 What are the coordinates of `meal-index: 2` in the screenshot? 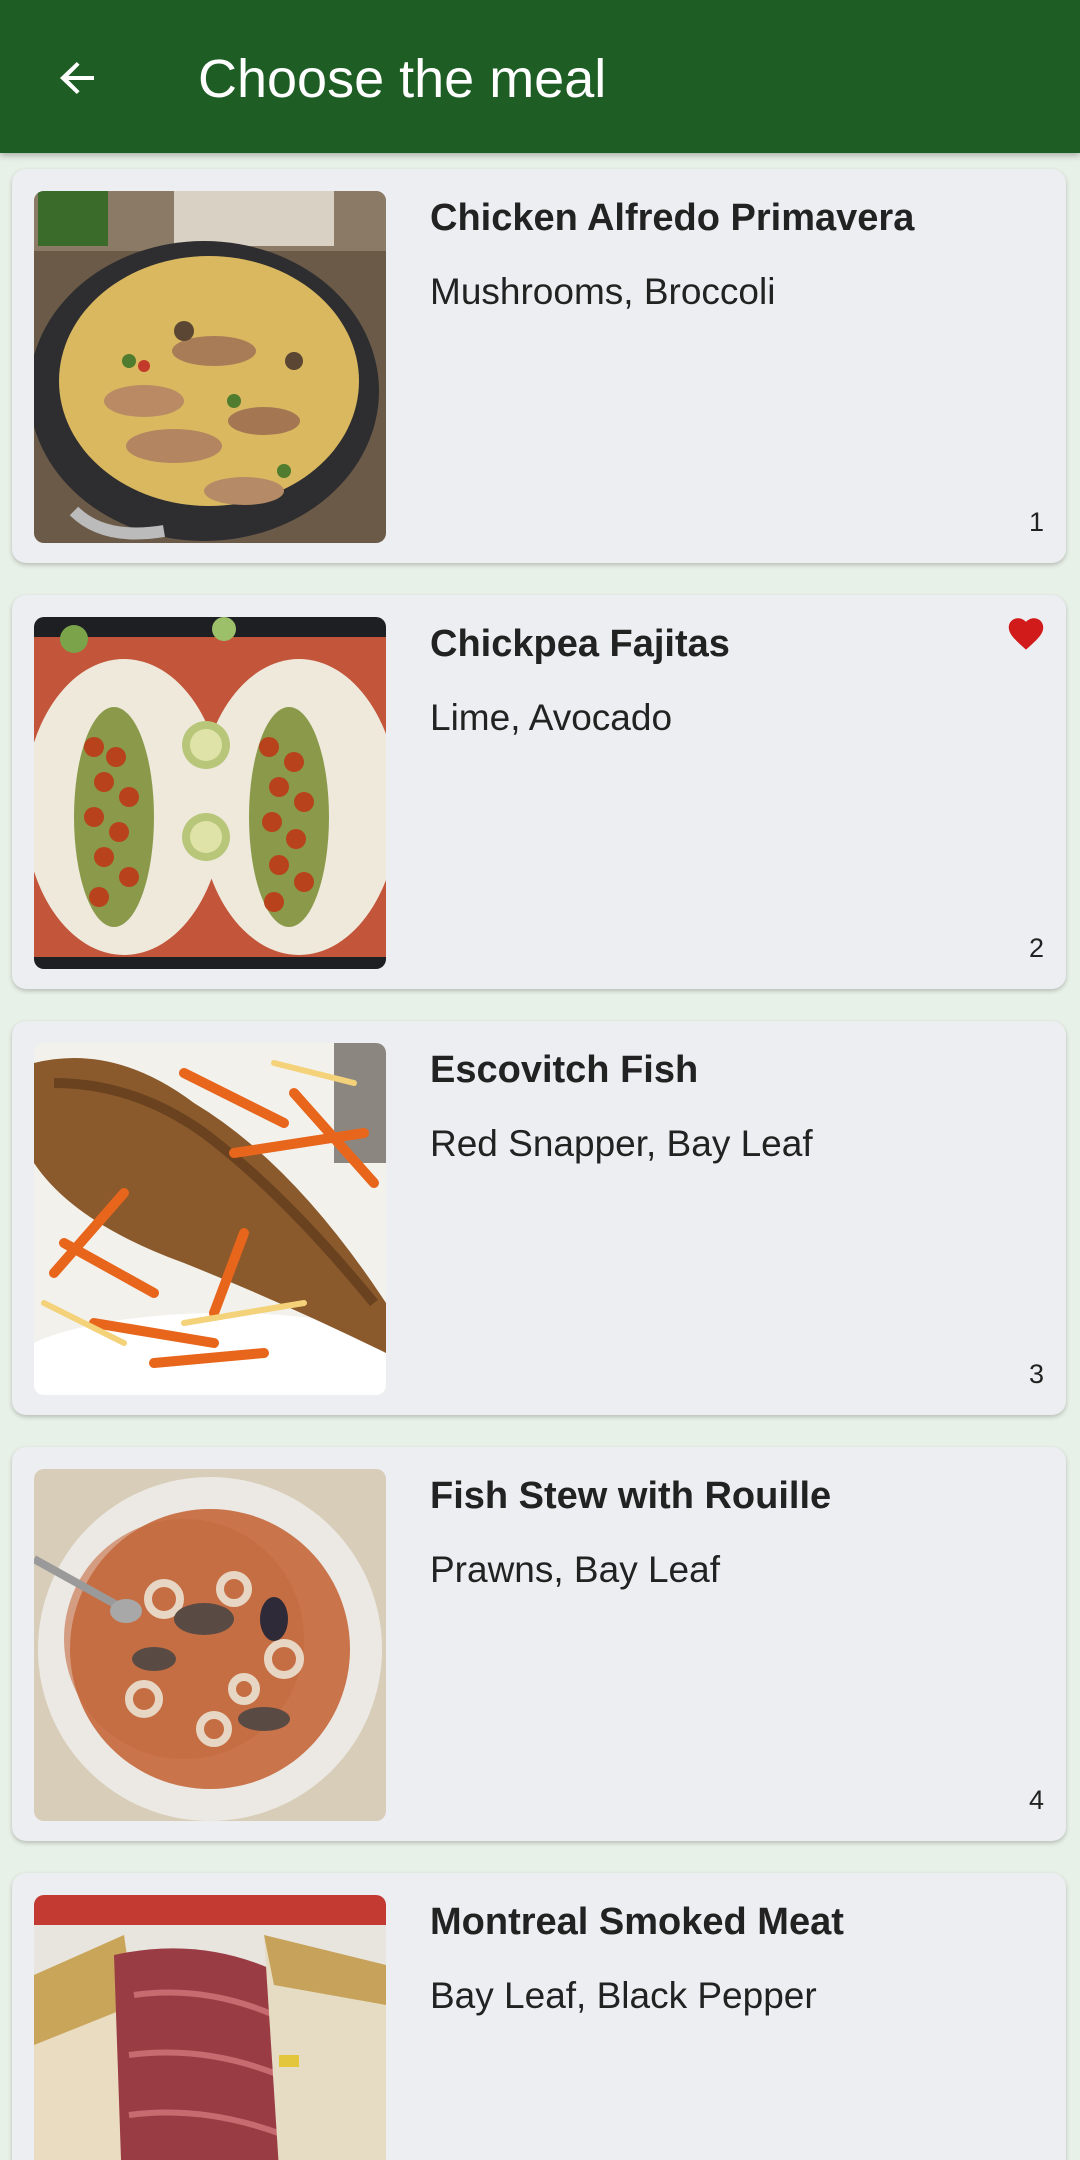 It's located at (1036, 948).